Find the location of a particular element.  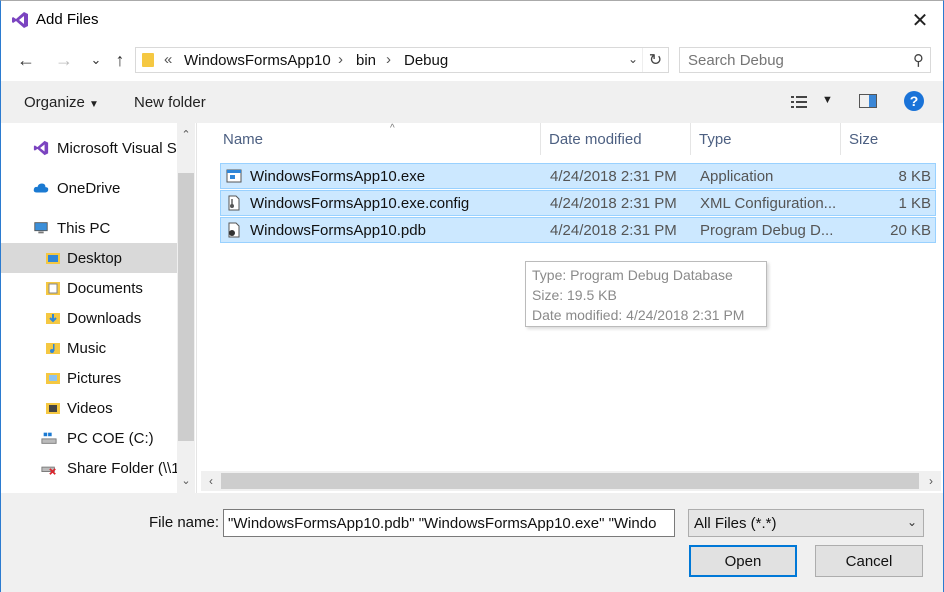

back-arrow-icon: ← is located at coordinates (26, 59).